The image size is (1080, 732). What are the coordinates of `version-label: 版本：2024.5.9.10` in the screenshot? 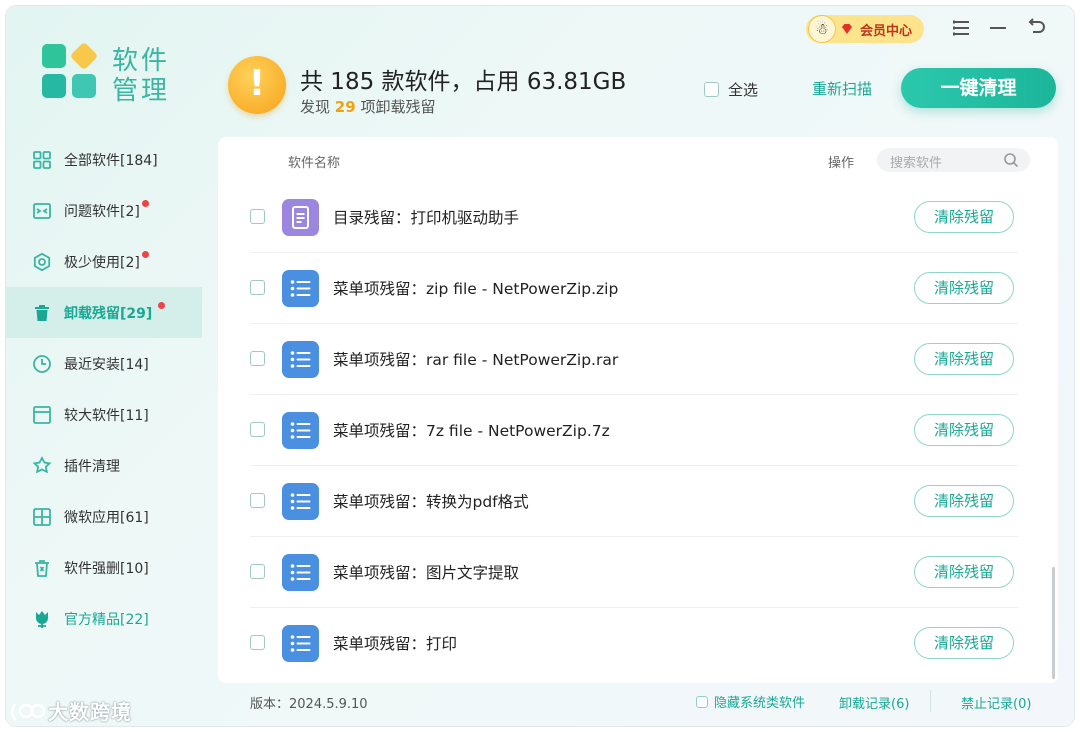 It's located at (309, 704).